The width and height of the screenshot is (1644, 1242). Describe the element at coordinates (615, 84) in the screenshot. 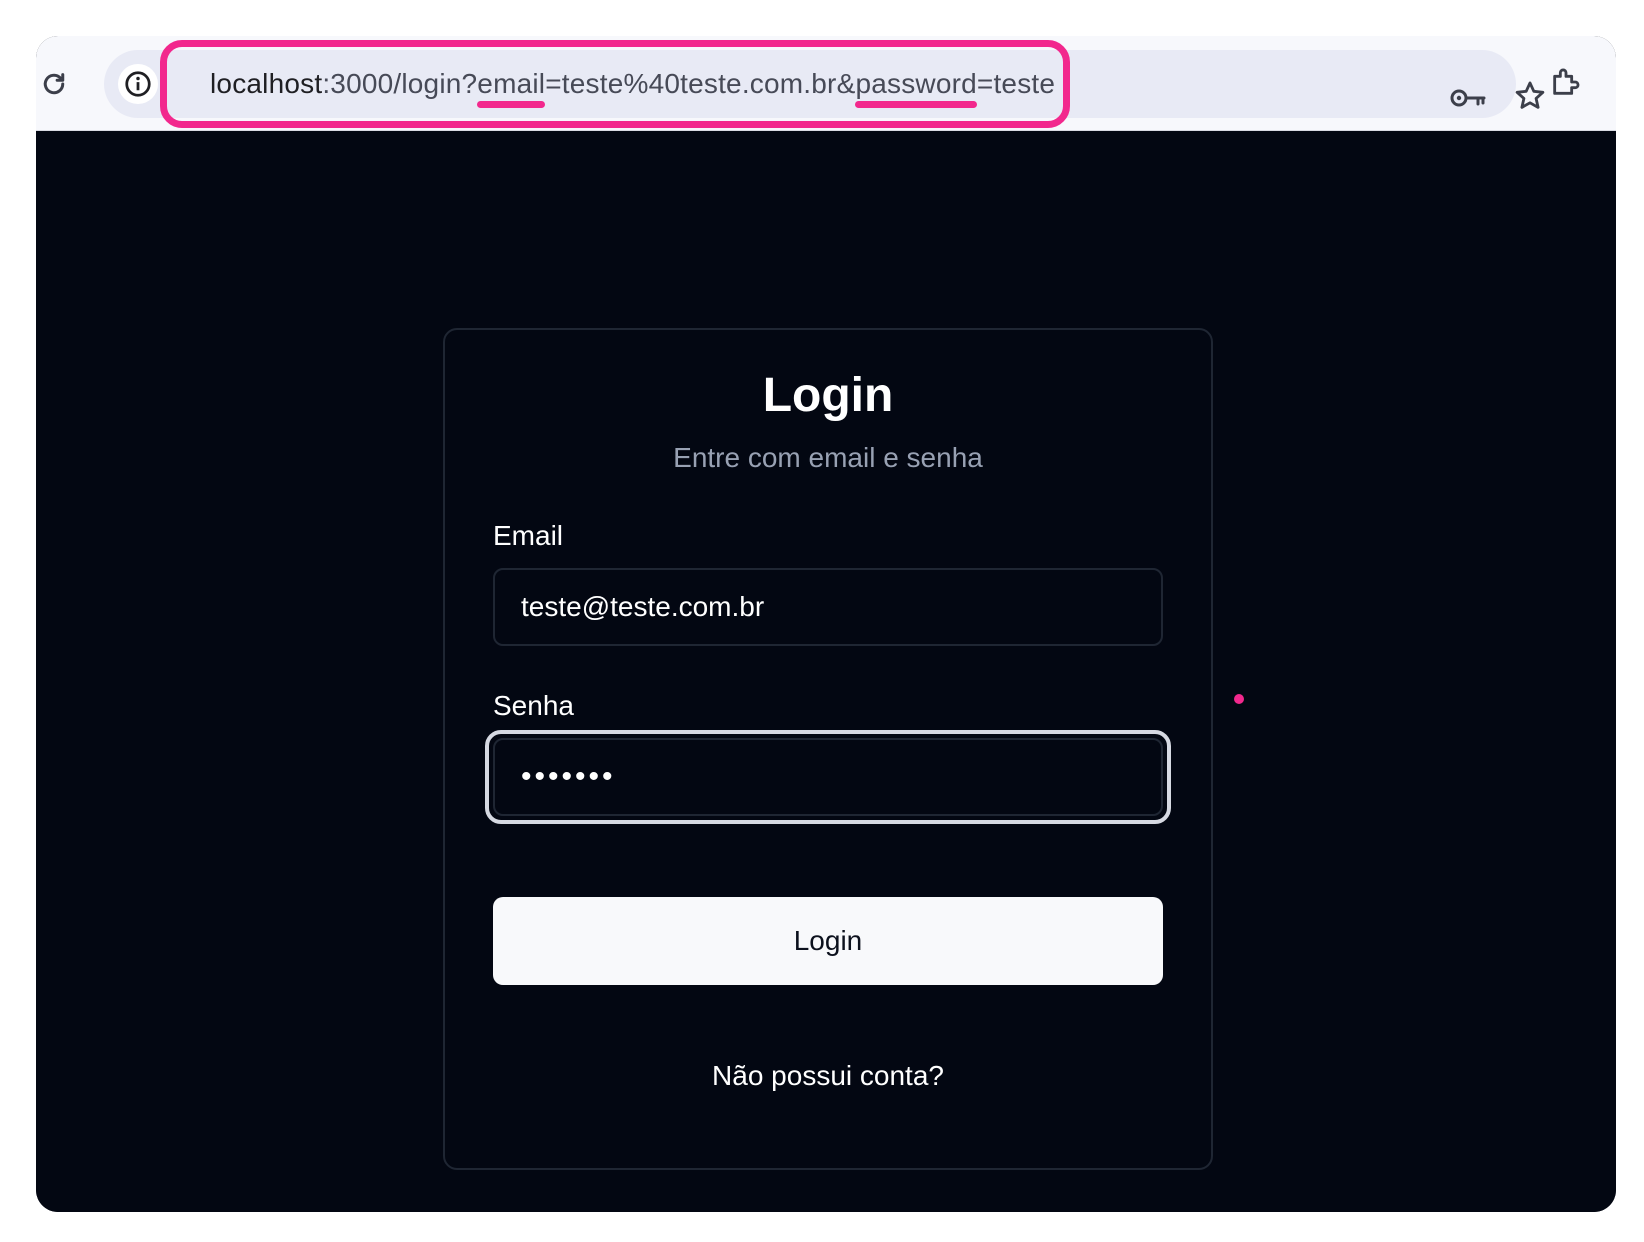

I see `url-highlight-annotation` at that location.